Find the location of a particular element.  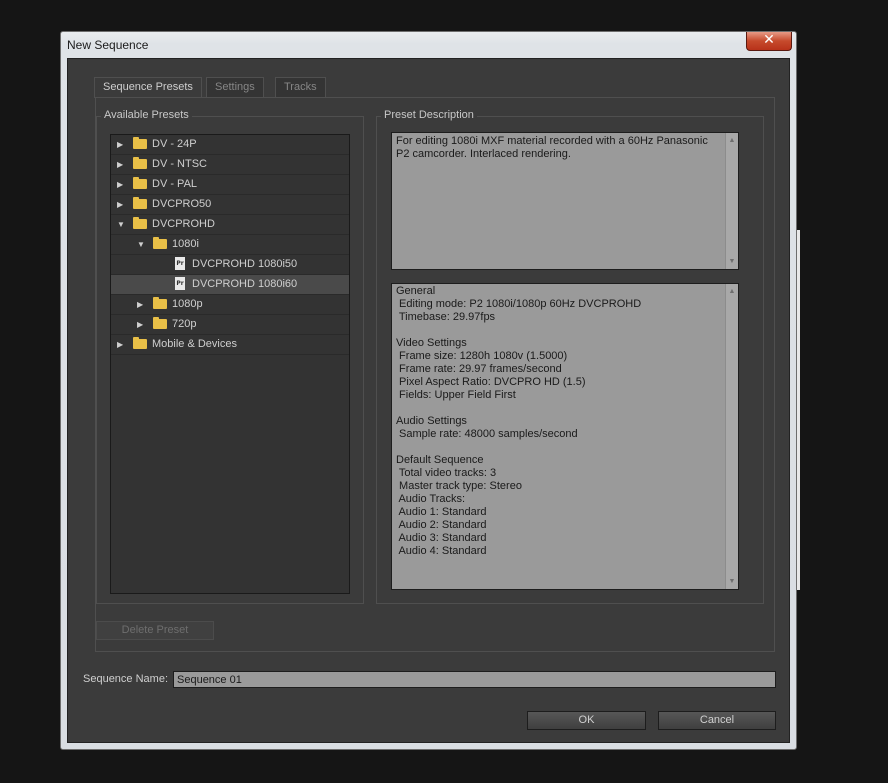

tab-tracks: Tracks is located at coordinates (300, 87).